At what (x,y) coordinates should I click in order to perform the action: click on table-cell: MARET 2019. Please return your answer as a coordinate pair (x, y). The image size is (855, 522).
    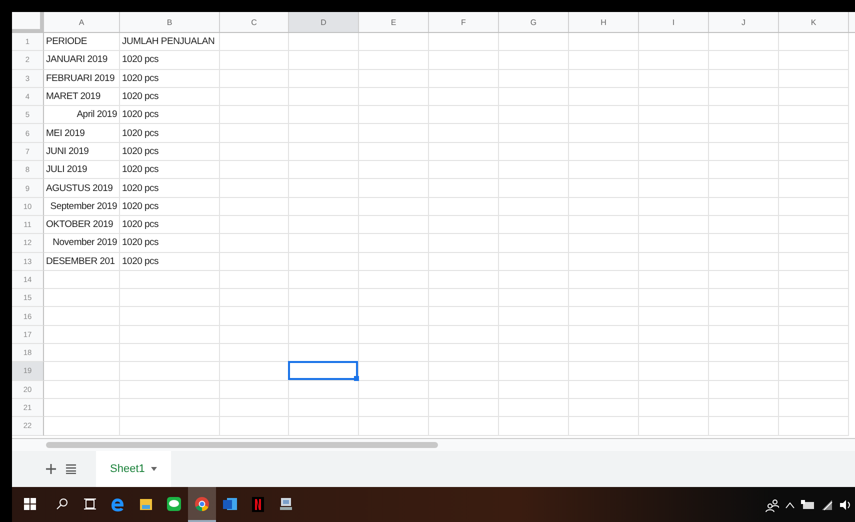
    Looking at the image, I should click on (82, 97).